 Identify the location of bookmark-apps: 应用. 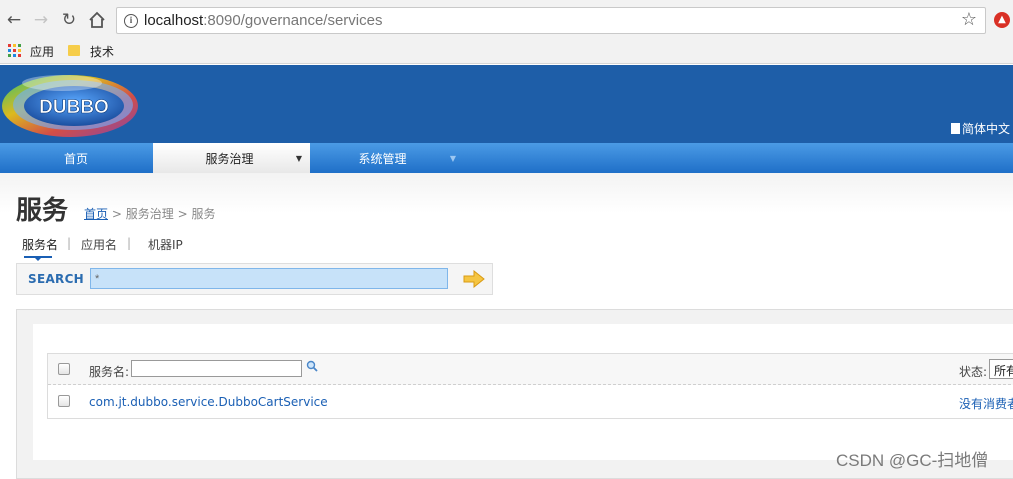
(42, 51).